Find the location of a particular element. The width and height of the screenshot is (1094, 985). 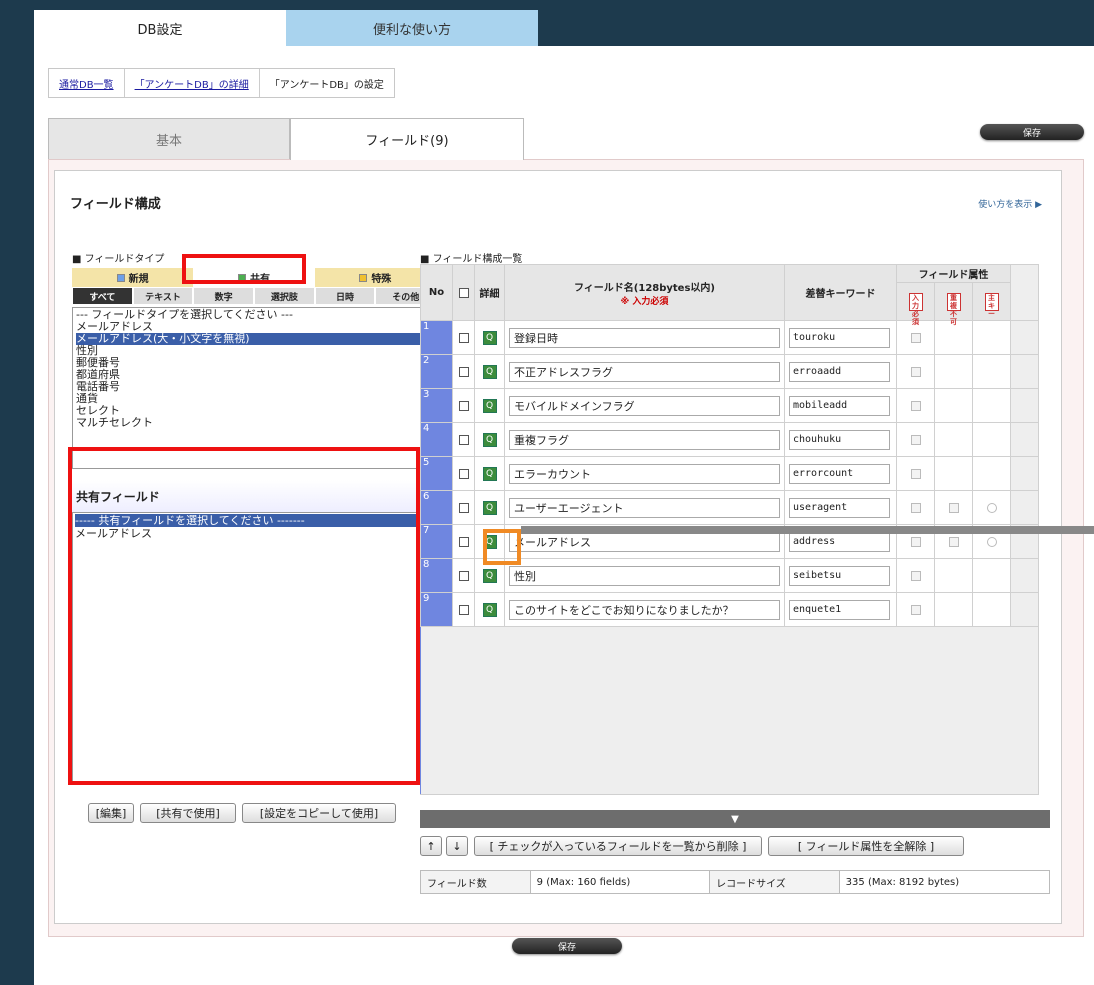

save-button-top: 保存 is located at coordinates (1032, 132).